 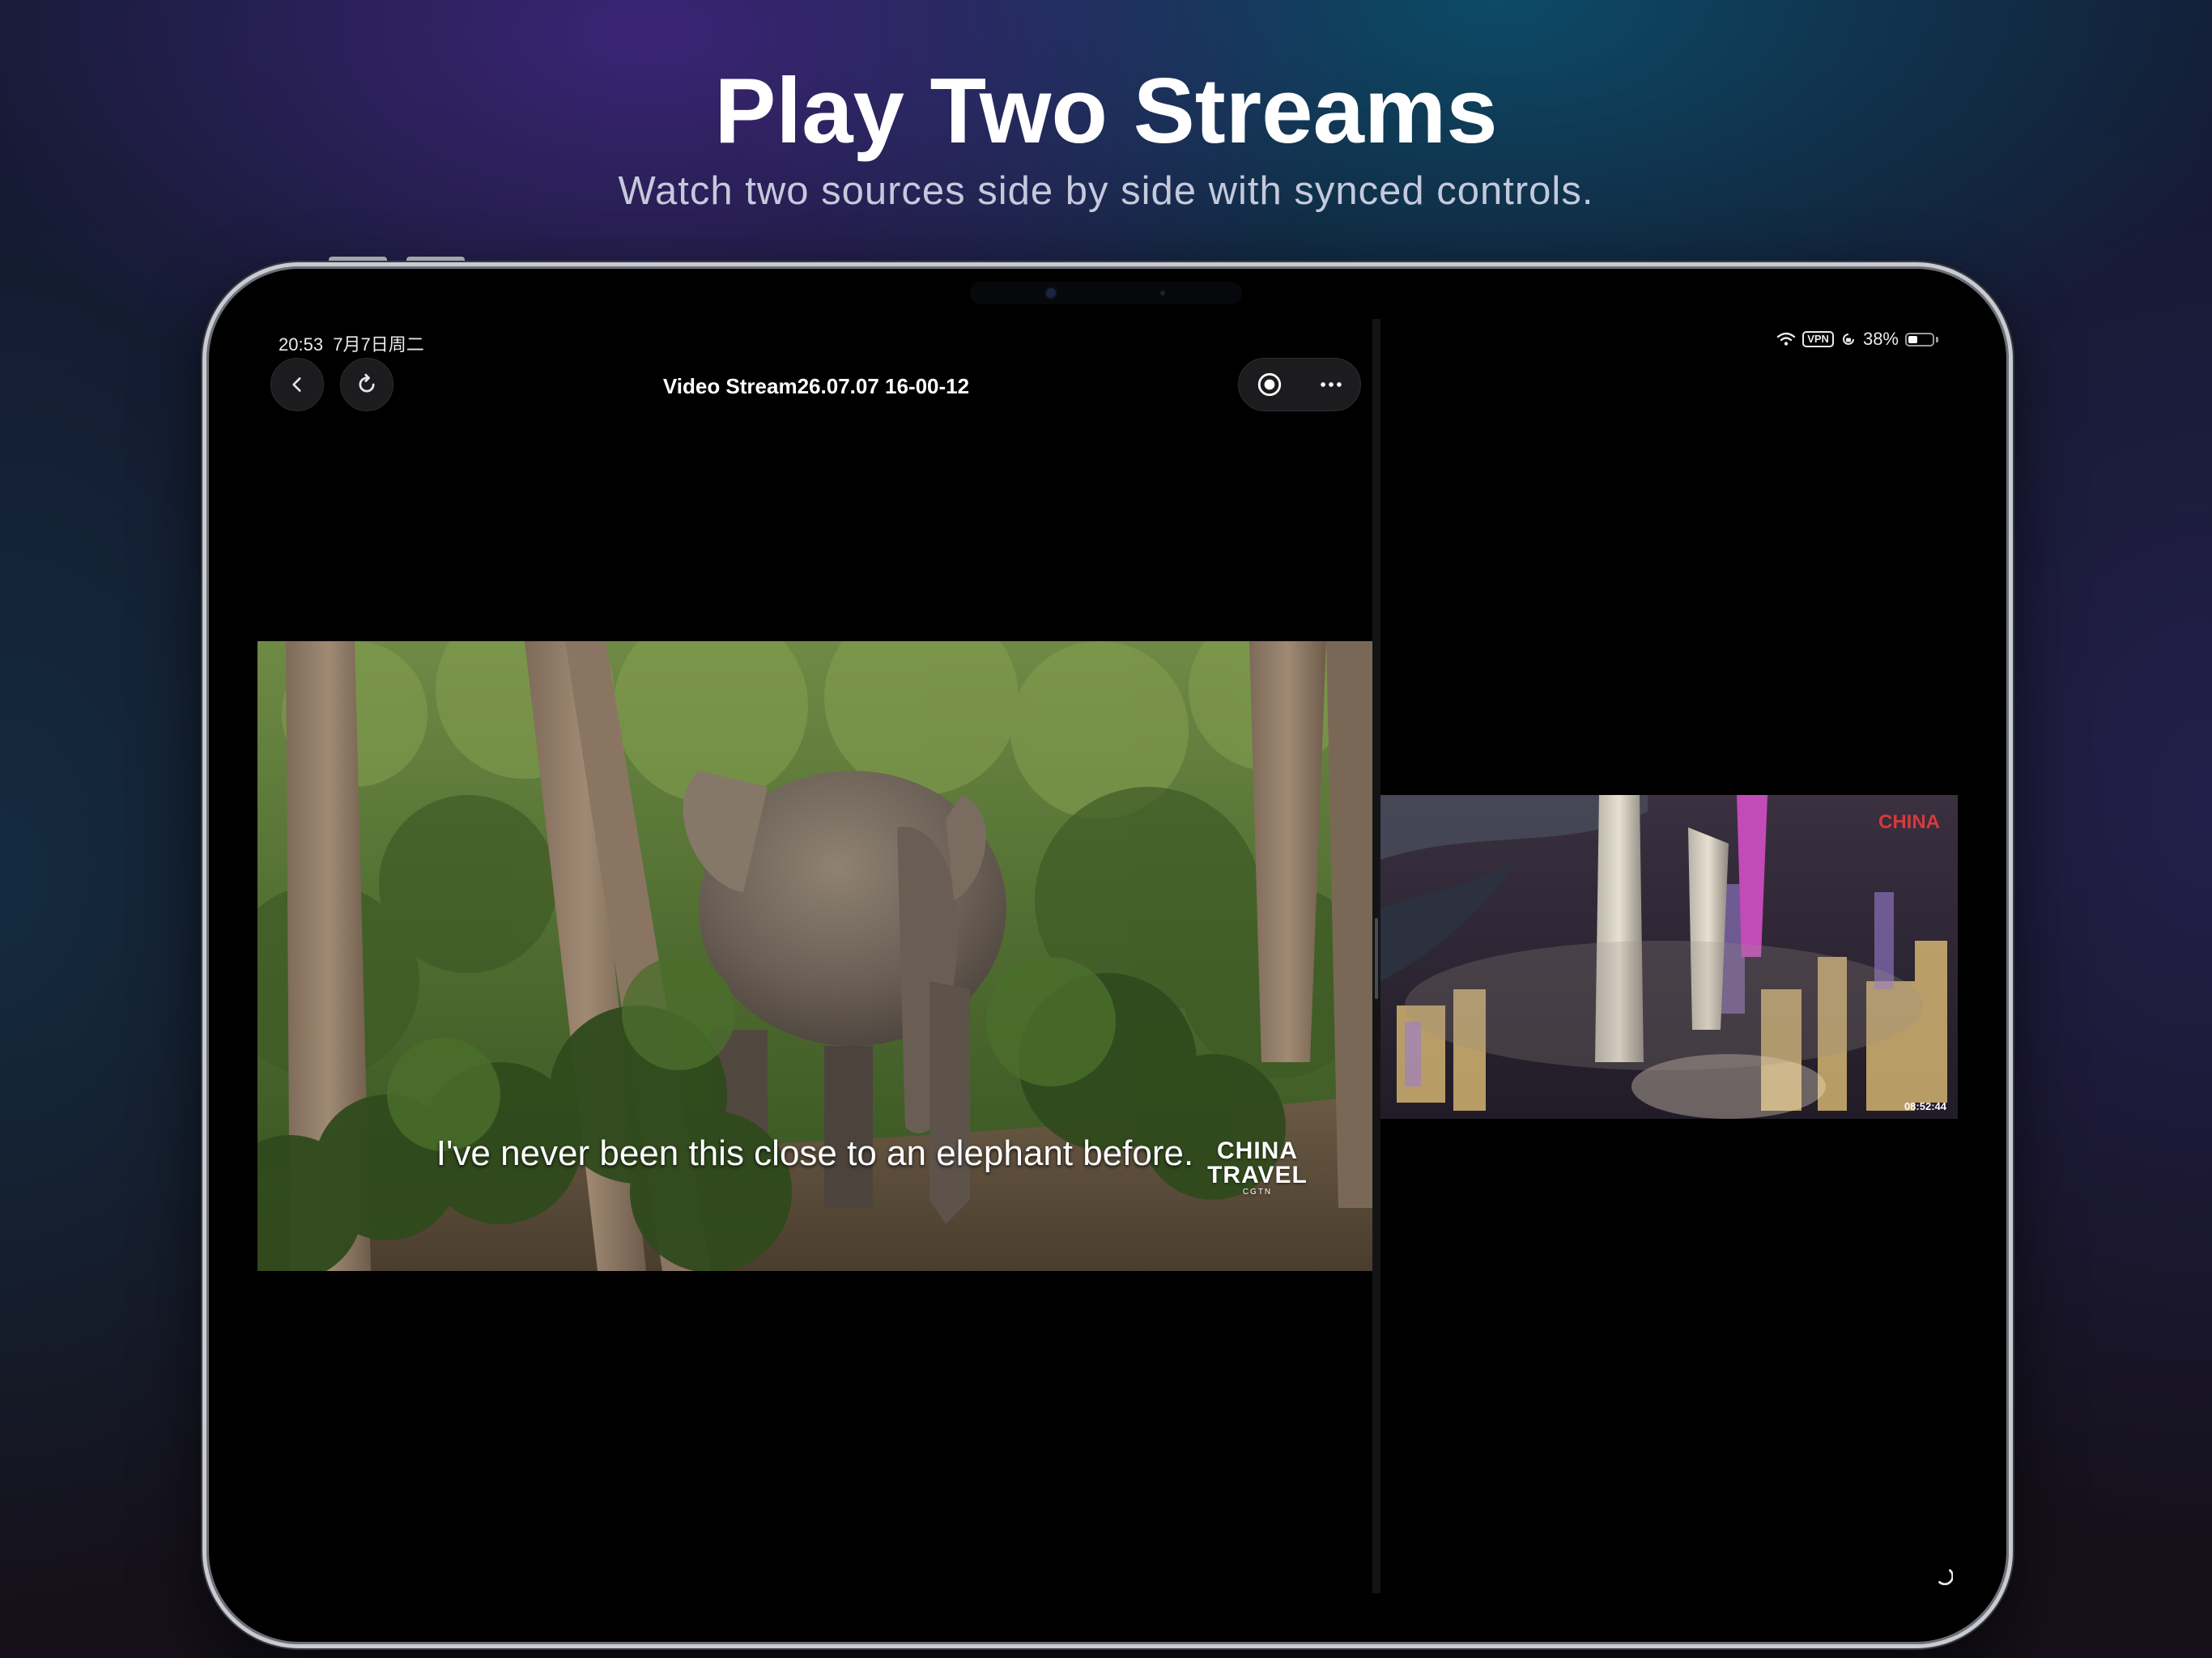 What do you see at coordinates (1257, 1192) in the screenshot?
I see `logo-small: CGTN` at bounding box center [1257, 1192].